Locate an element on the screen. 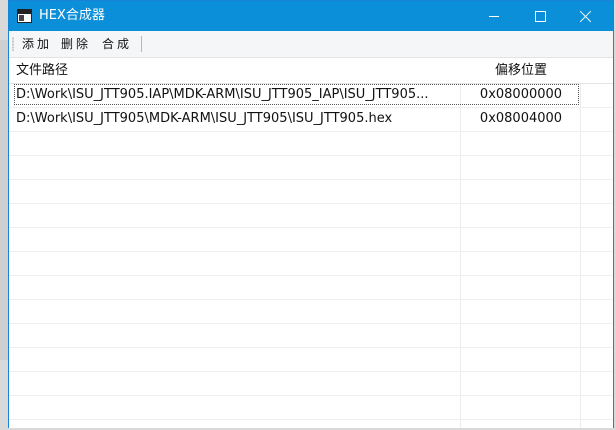 Image resolution: width=616 pixels, height=430 pixels. add-button: 添加 is located at coordinates (37, 44).